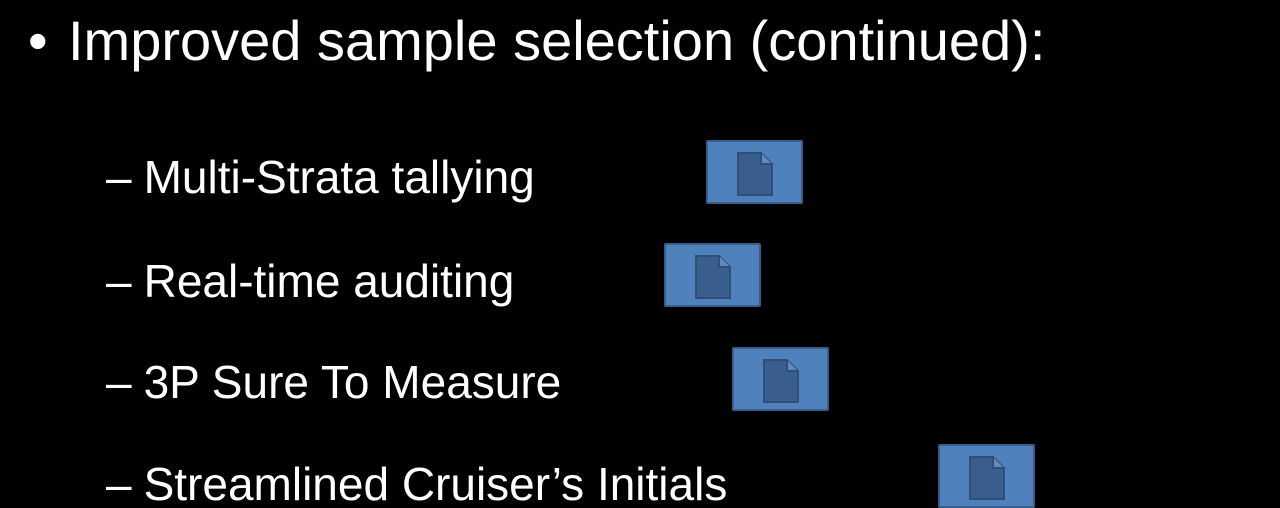 The image size is (1280, 508). I want to click on list-item-streamlined-cruisers-initials: – Streamlined Cruiser’s Initials, so click(416, 478).